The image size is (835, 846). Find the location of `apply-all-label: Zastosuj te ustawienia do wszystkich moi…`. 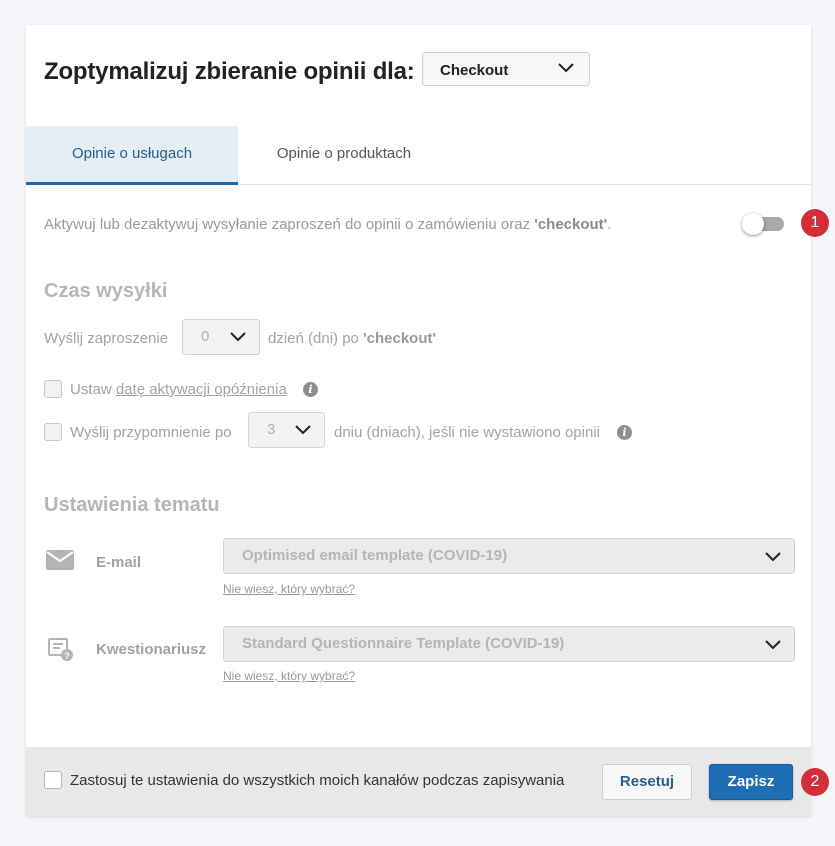

apply-all-label: Zastosuj te ustawienia do wszystkich moi… is located at coordinates (317, 780).